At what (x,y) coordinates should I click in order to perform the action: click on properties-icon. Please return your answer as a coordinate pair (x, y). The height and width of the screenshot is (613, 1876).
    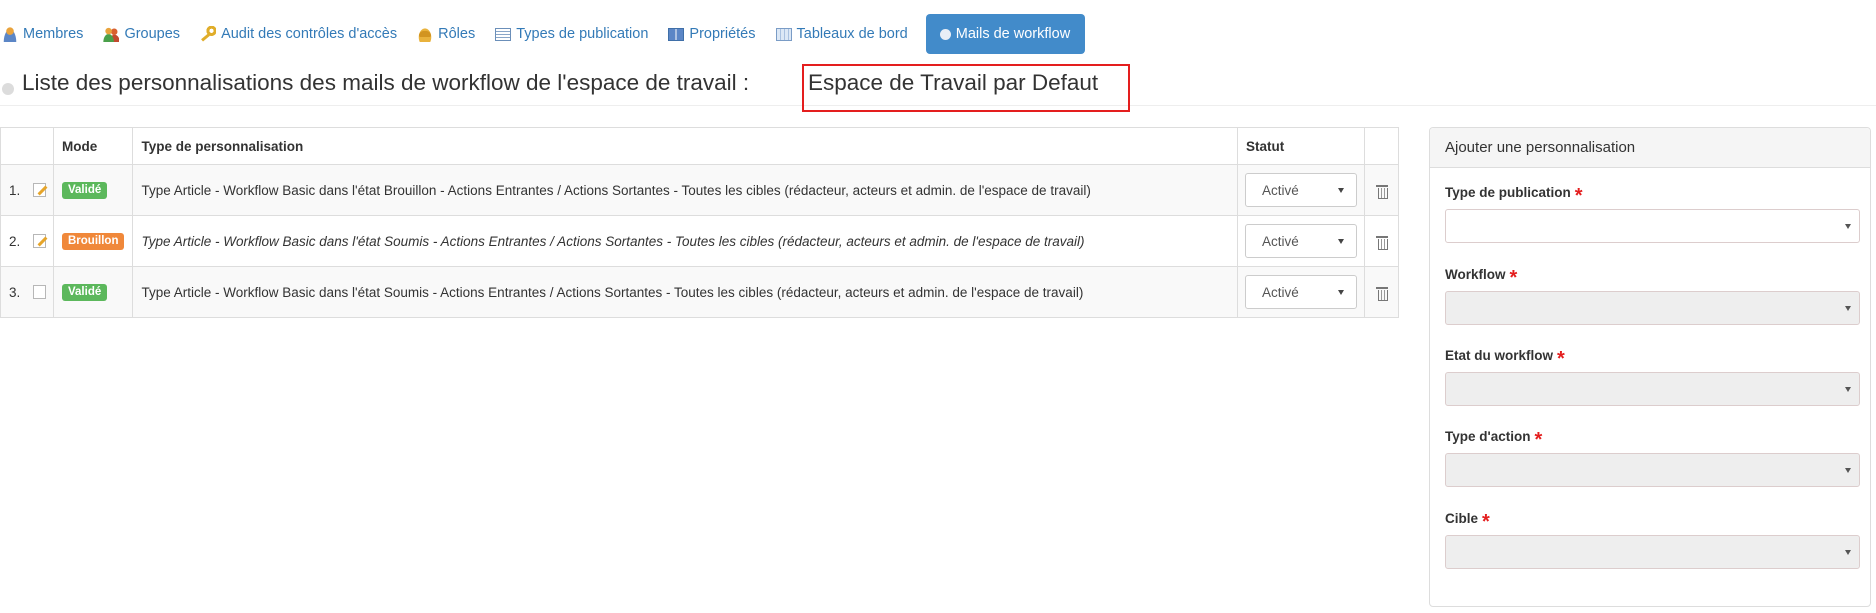
    Looking at the image, I should click on (676, 34).